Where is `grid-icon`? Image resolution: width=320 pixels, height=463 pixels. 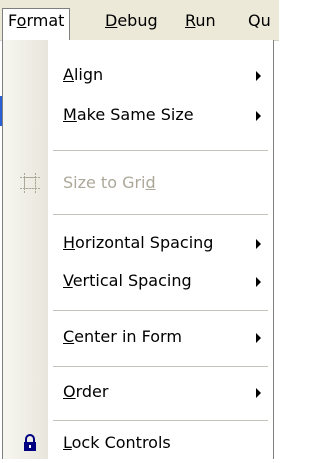
grid-icon is located at coordinates (30, 183).